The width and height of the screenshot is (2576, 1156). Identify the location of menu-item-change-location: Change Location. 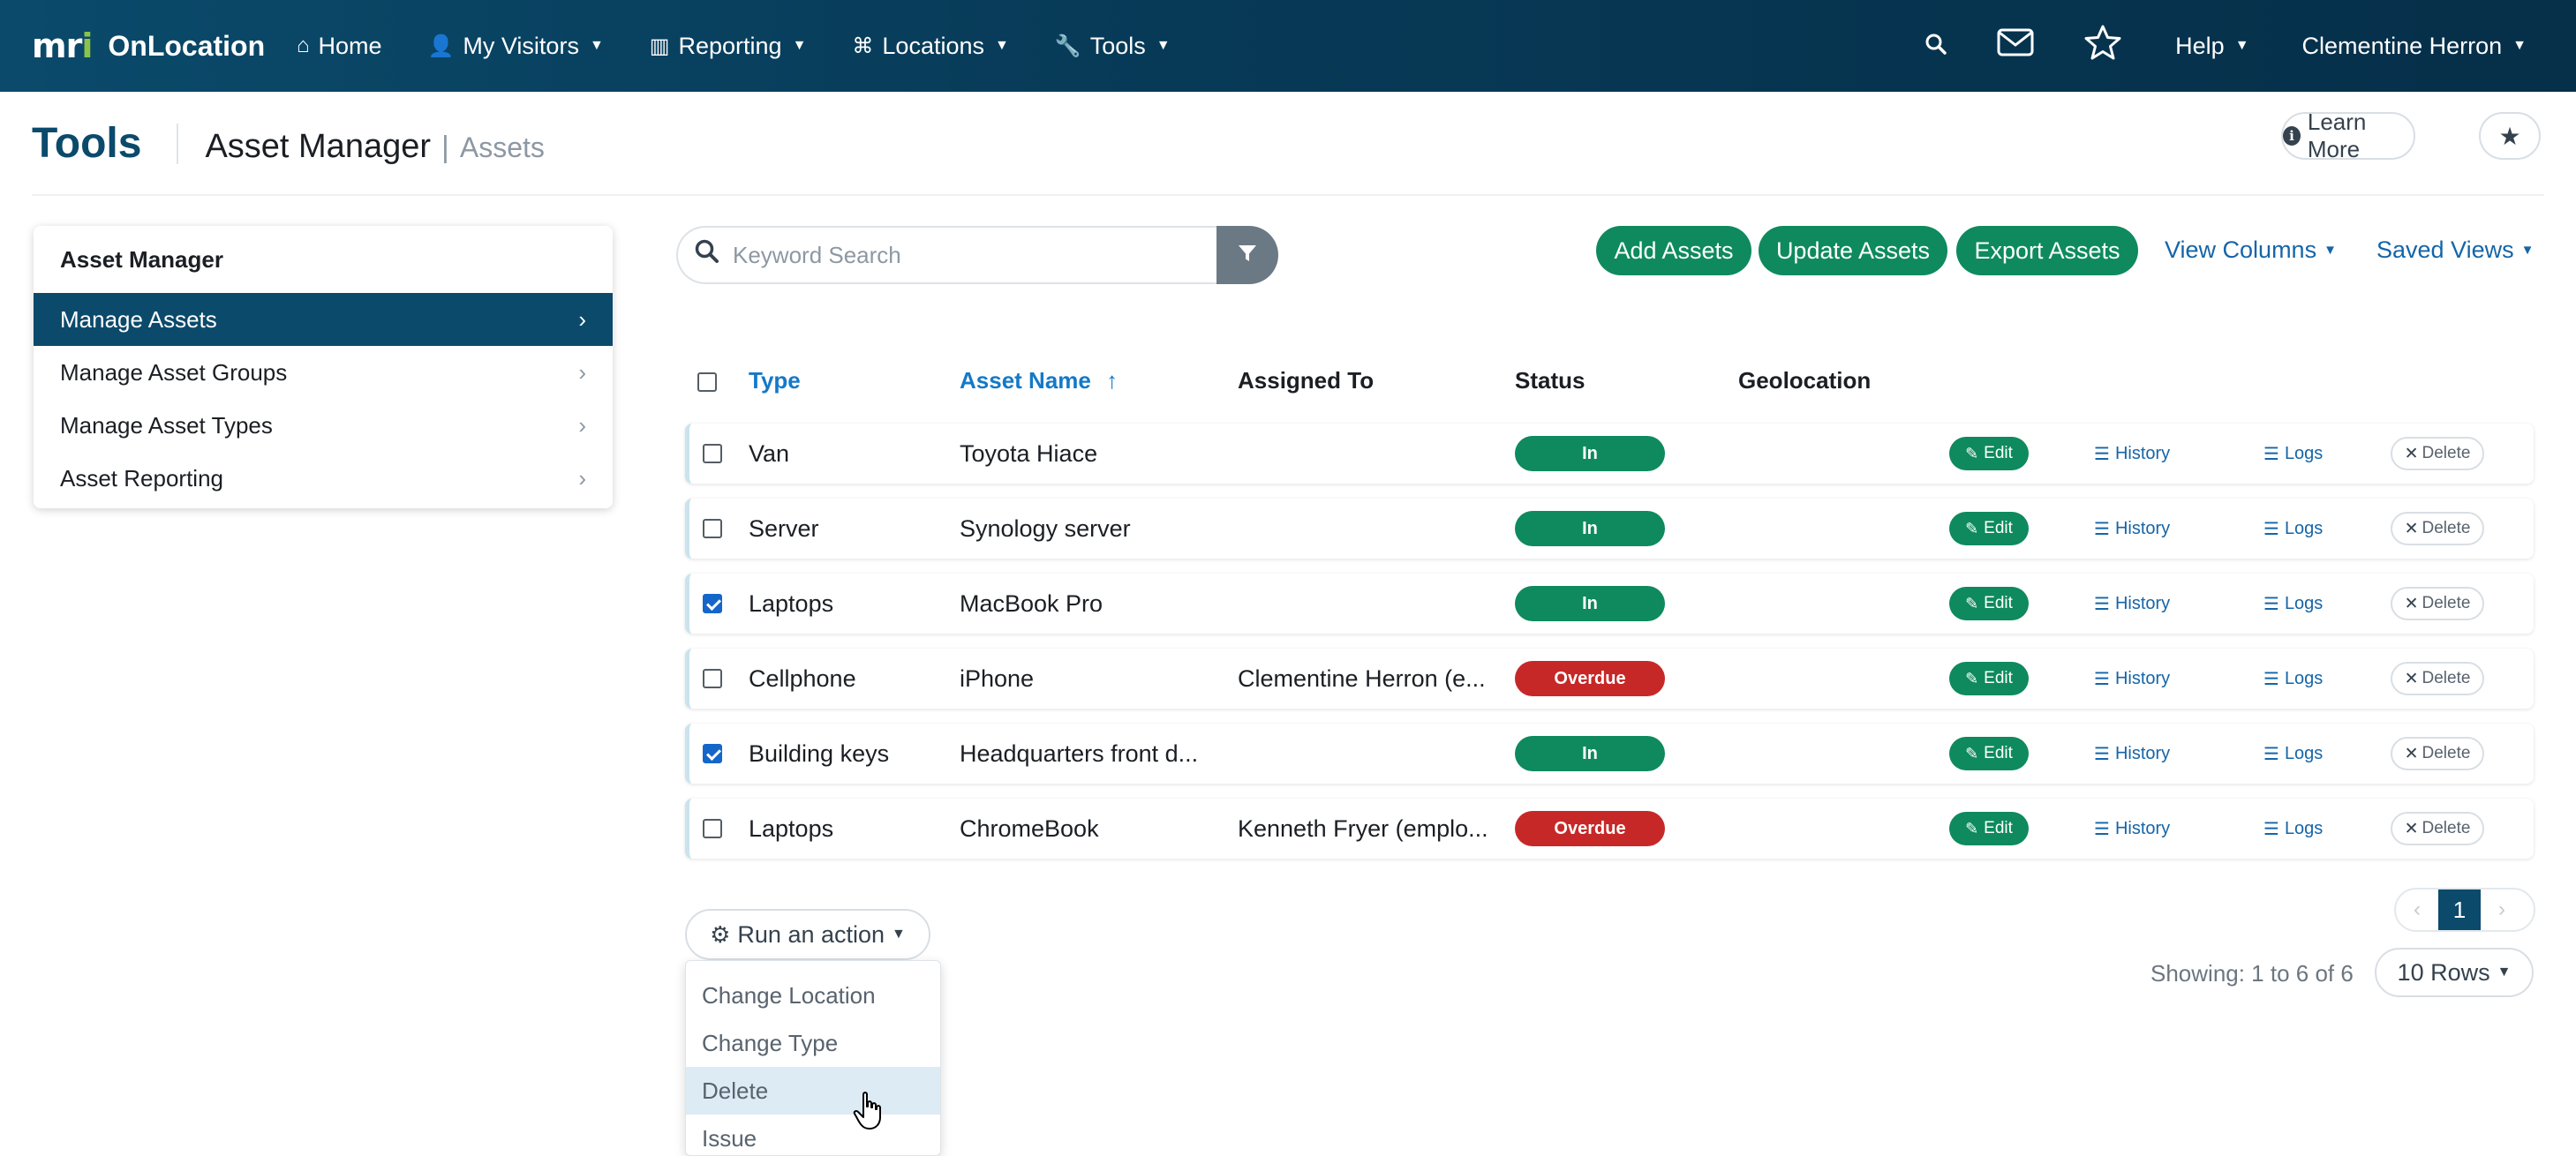
(813, 995).